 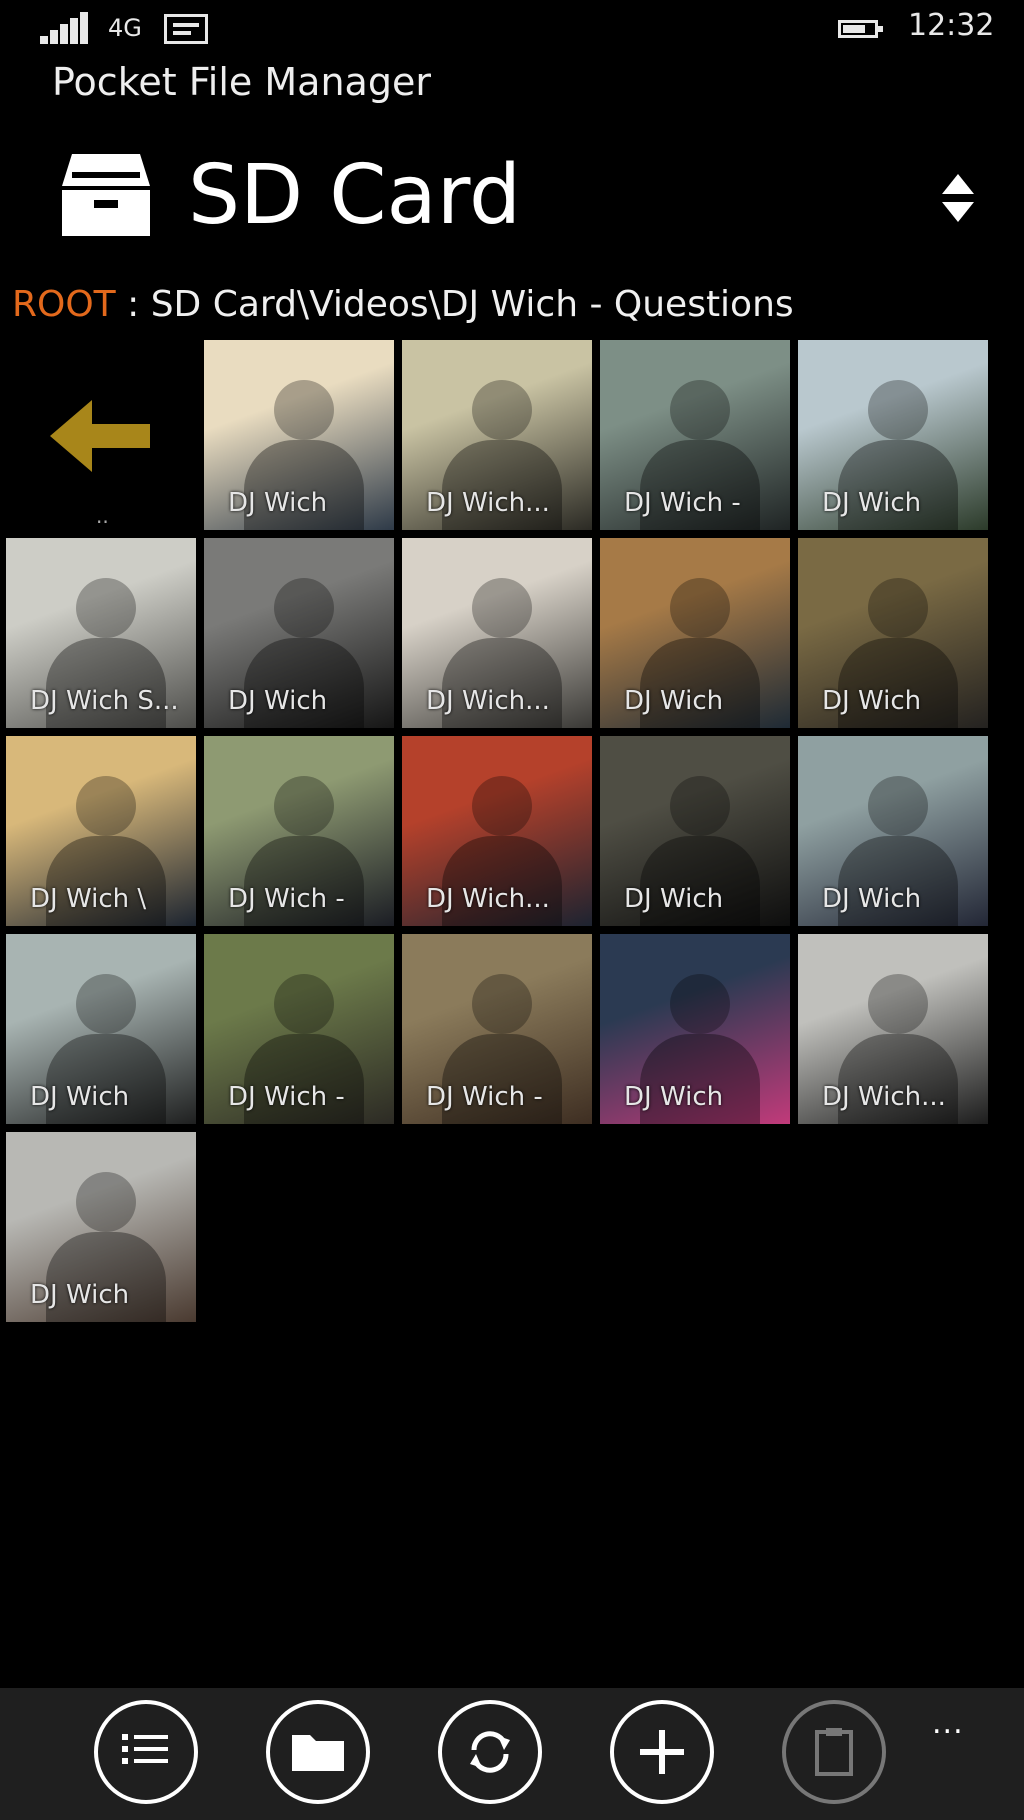 I want to click on status-bar: 4G 12:32, so click(x=512, y=29).